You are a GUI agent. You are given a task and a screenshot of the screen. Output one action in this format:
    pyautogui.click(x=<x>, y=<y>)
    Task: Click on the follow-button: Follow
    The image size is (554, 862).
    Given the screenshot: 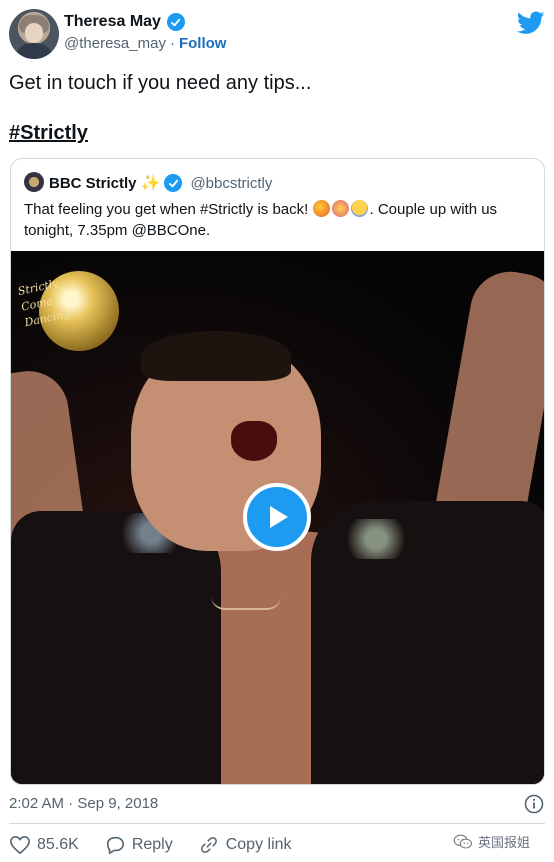 What is the action you would take?
    pyautogui.click(x=203, y=43)
    